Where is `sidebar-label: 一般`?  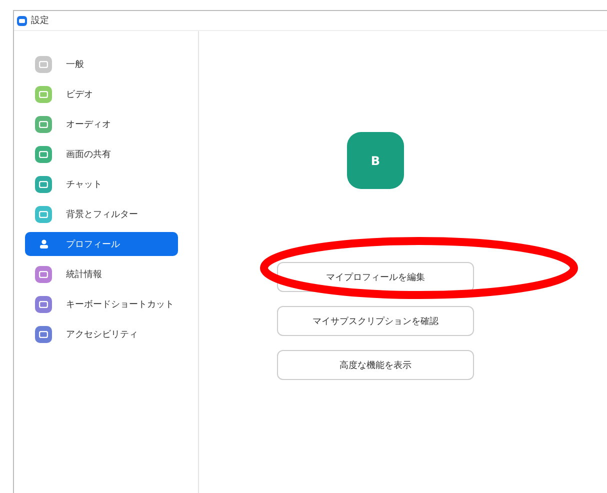 sidebar-label: 一般 is located at coordinates (75, 64).